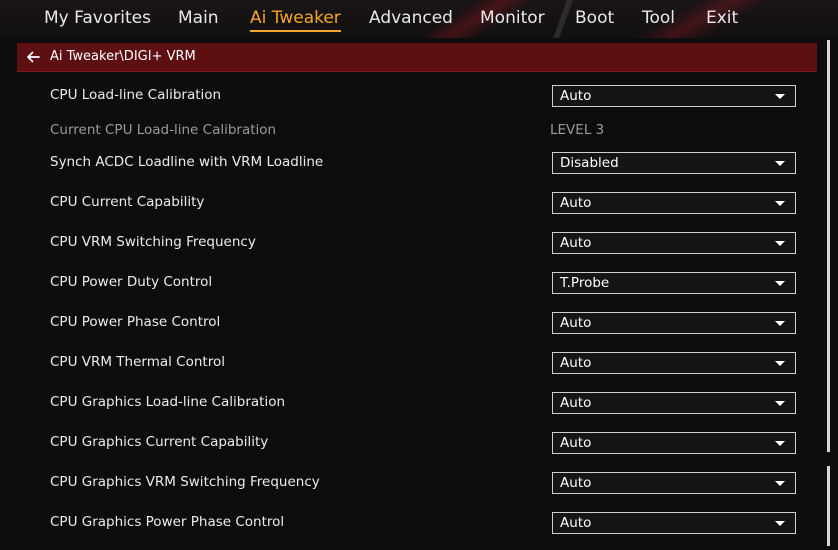  I want to click on header-decoration, so click(563, 19).